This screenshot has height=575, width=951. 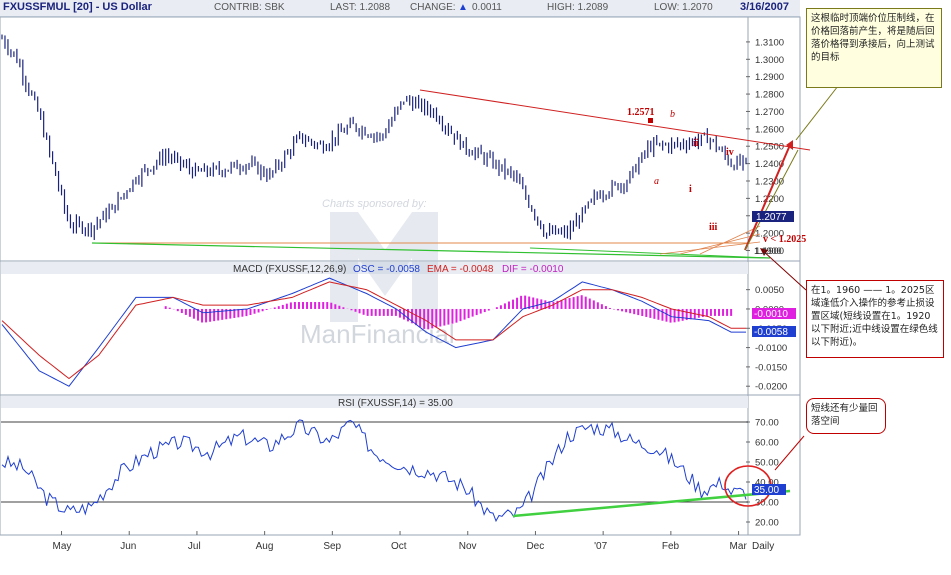 I want to click on x-tick-label: Aug, so click(x=265, y=546).